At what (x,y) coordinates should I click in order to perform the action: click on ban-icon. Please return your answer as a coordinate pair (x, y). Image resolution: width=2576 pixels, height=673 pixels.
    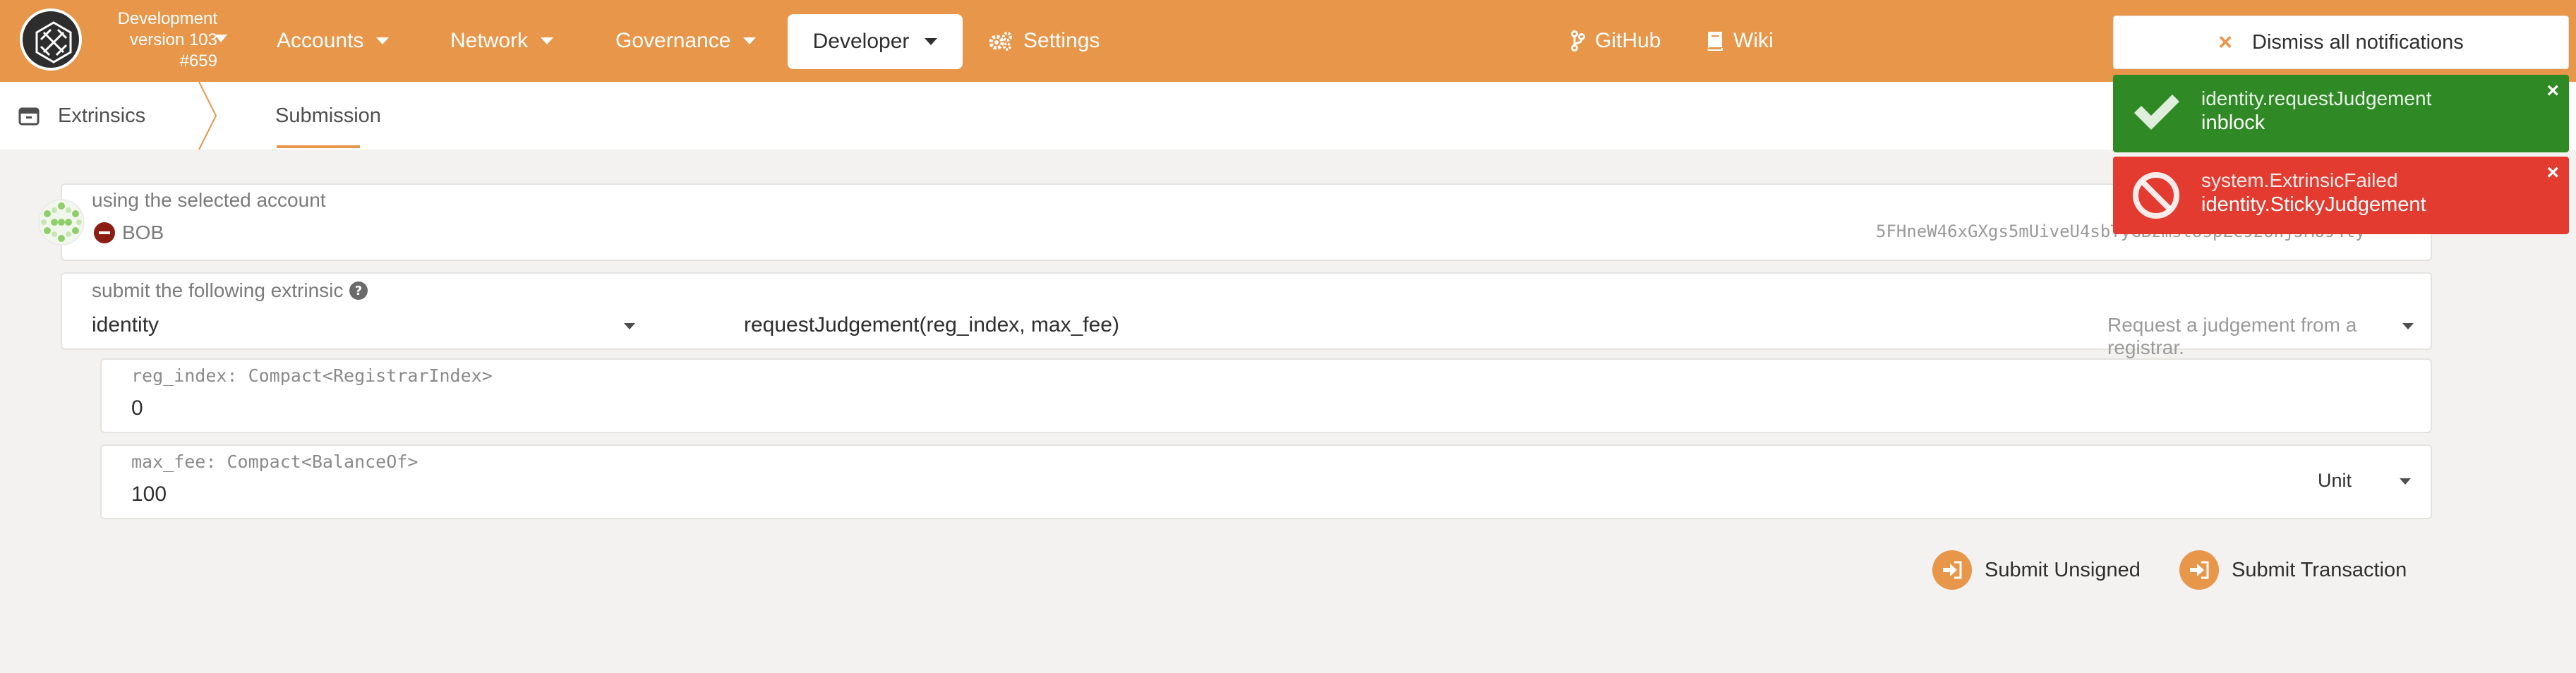
    Looking at the image, I should click on (2156, 196).